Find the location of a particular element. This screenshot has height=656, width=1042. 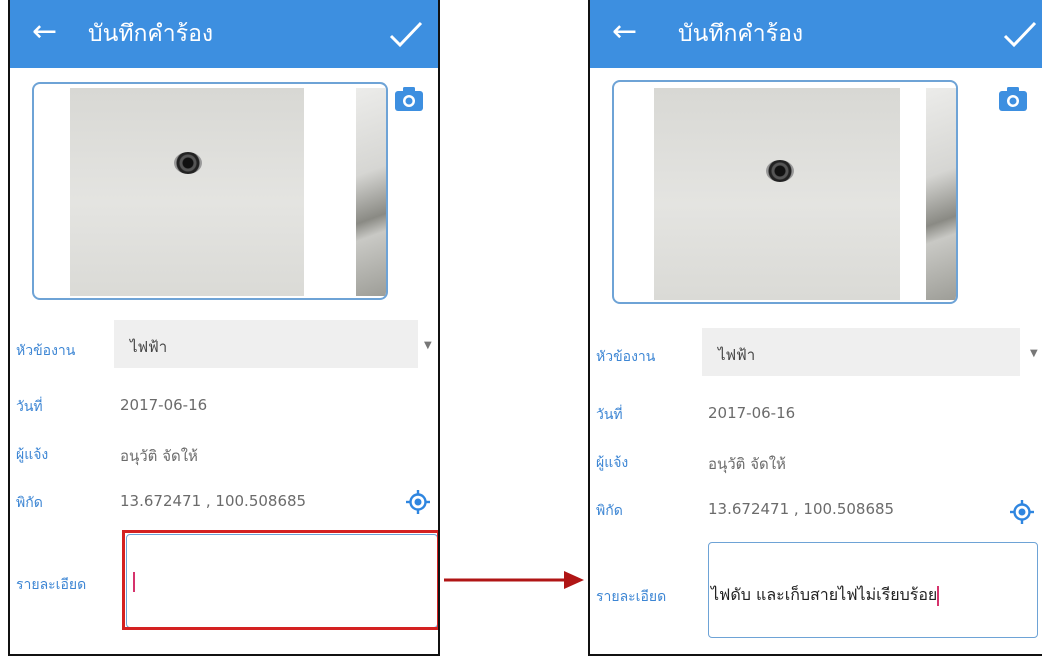

detail-text: ไฟดับ และเก็บสายไฟไม่เรียบร้อย is located at coordinates (825, 595).